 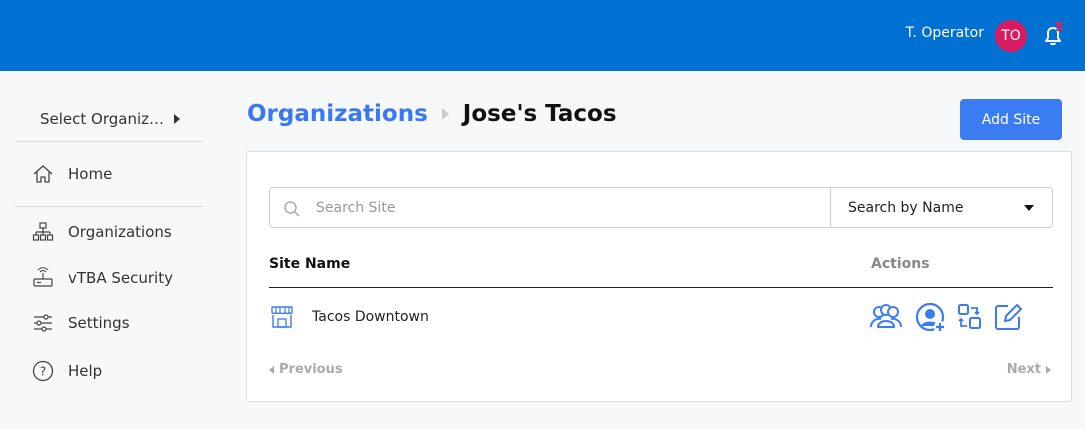 I want to click on caret-down-icon, so click(x=1029, y=208).